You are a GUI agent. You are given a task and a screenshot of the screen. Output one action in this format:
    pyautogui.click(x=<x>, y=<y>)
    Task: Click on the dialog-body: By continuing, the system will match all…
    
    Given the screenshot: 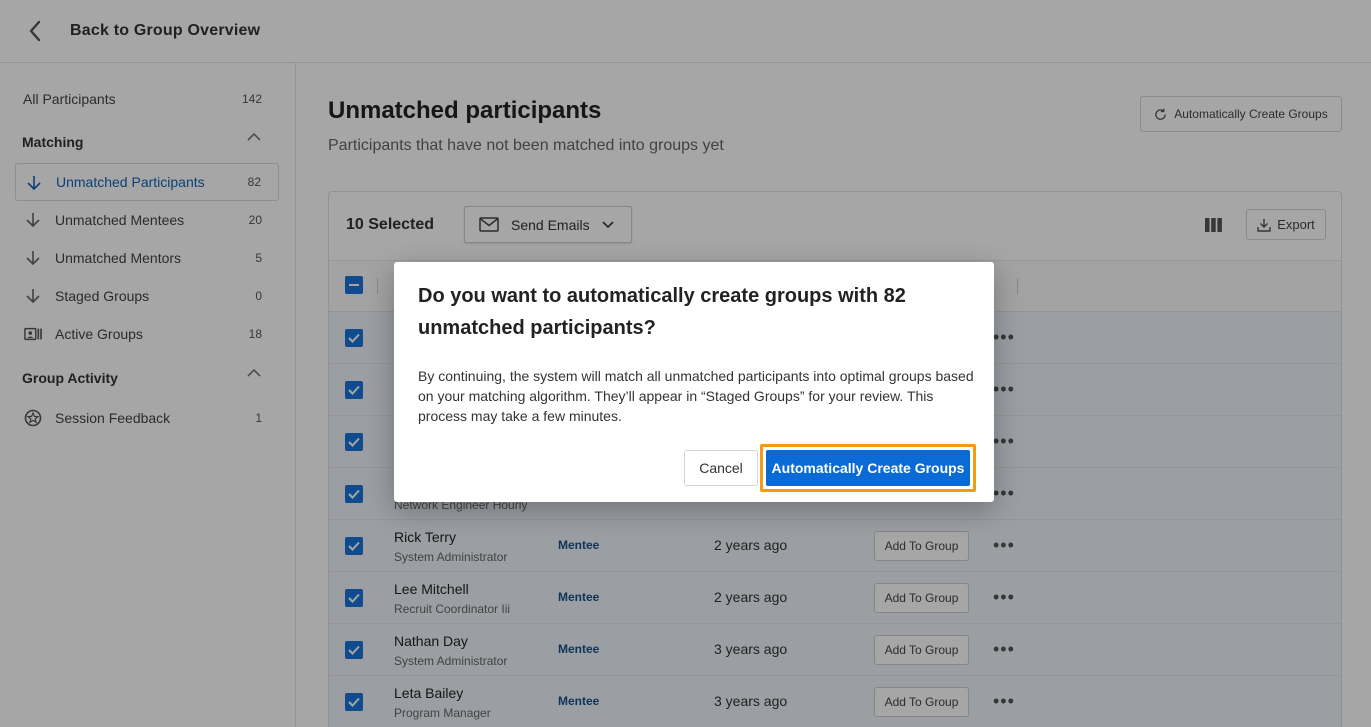 What is the action you would take?
    pyautogui.click(x=696, y=396)
    